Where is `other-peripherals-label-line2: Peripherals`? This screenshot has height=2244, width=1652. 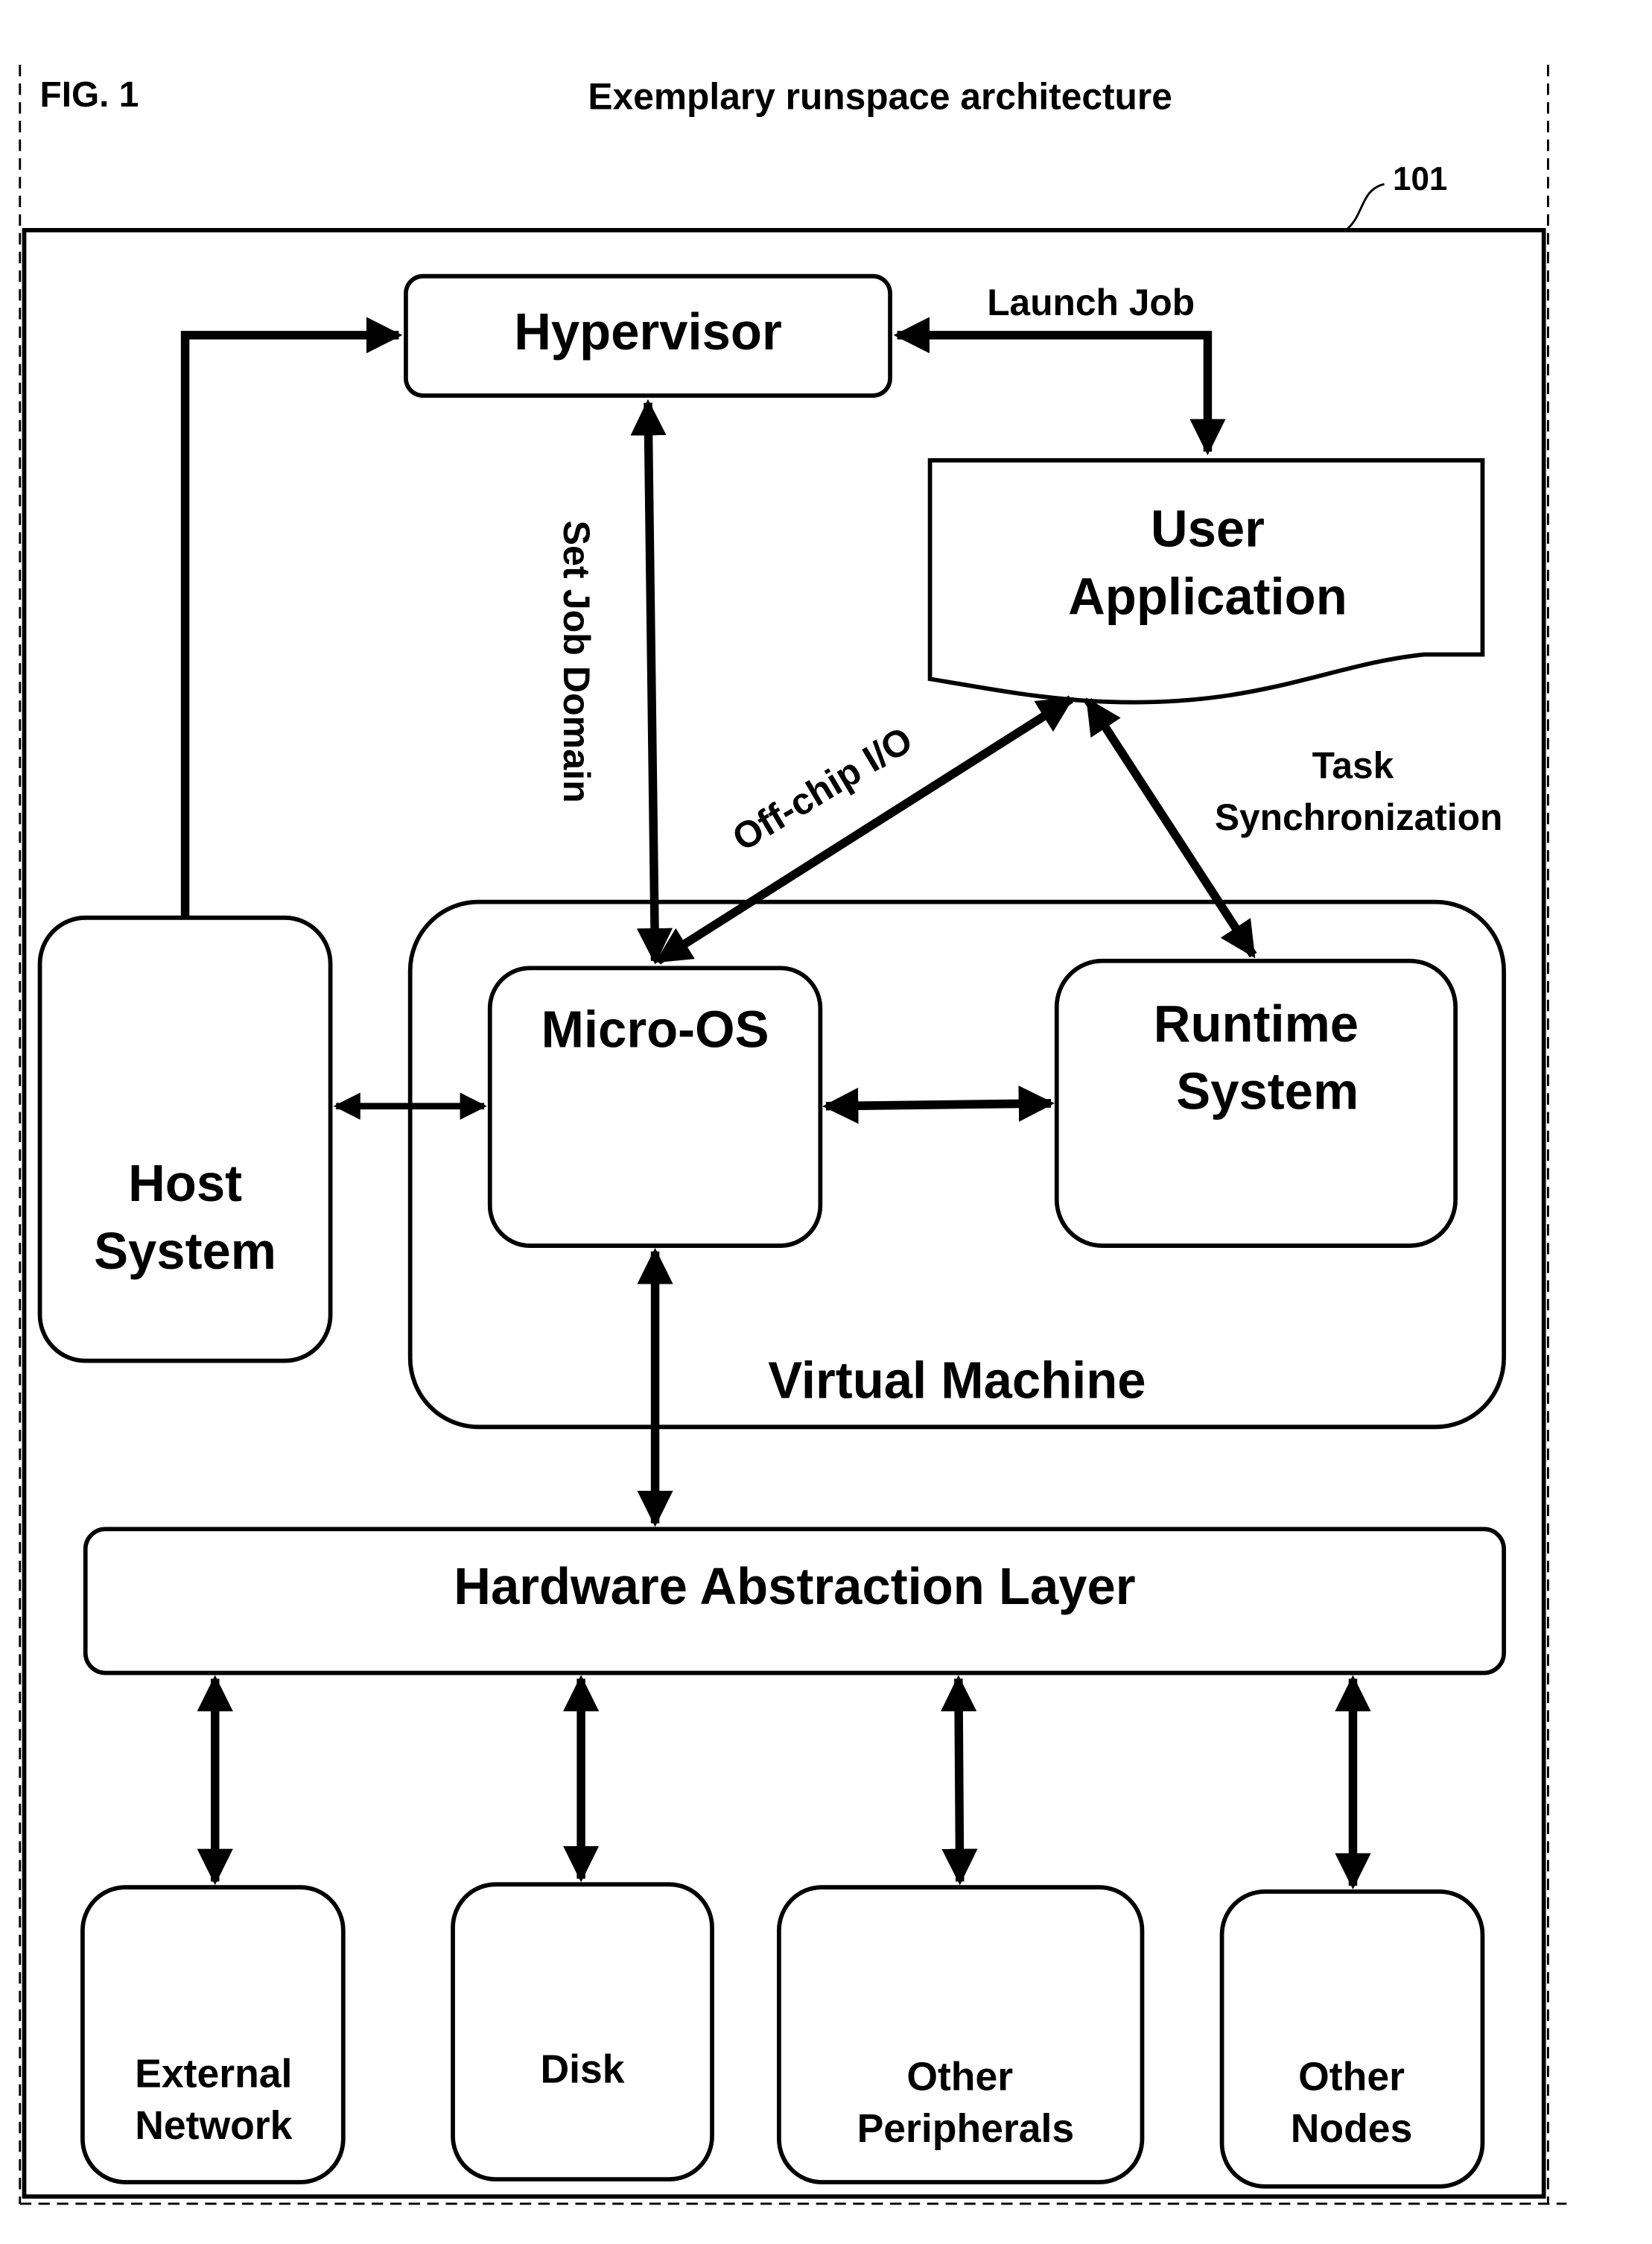 other-peripherals-label-line2: Peripherals is located at coordinates (966, 2128).